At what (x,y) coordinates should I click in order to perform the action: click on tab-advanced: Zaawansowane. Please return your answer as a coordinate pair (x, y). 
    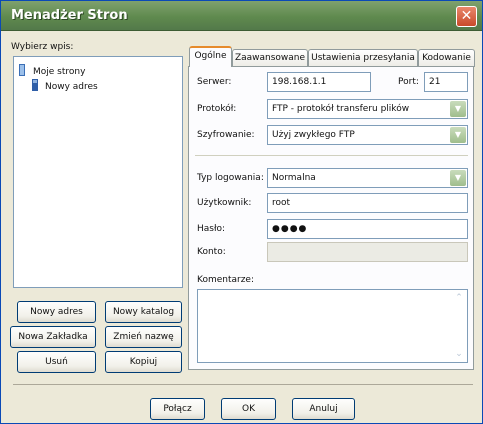
    Looking at the image, I should click on (270, 58).